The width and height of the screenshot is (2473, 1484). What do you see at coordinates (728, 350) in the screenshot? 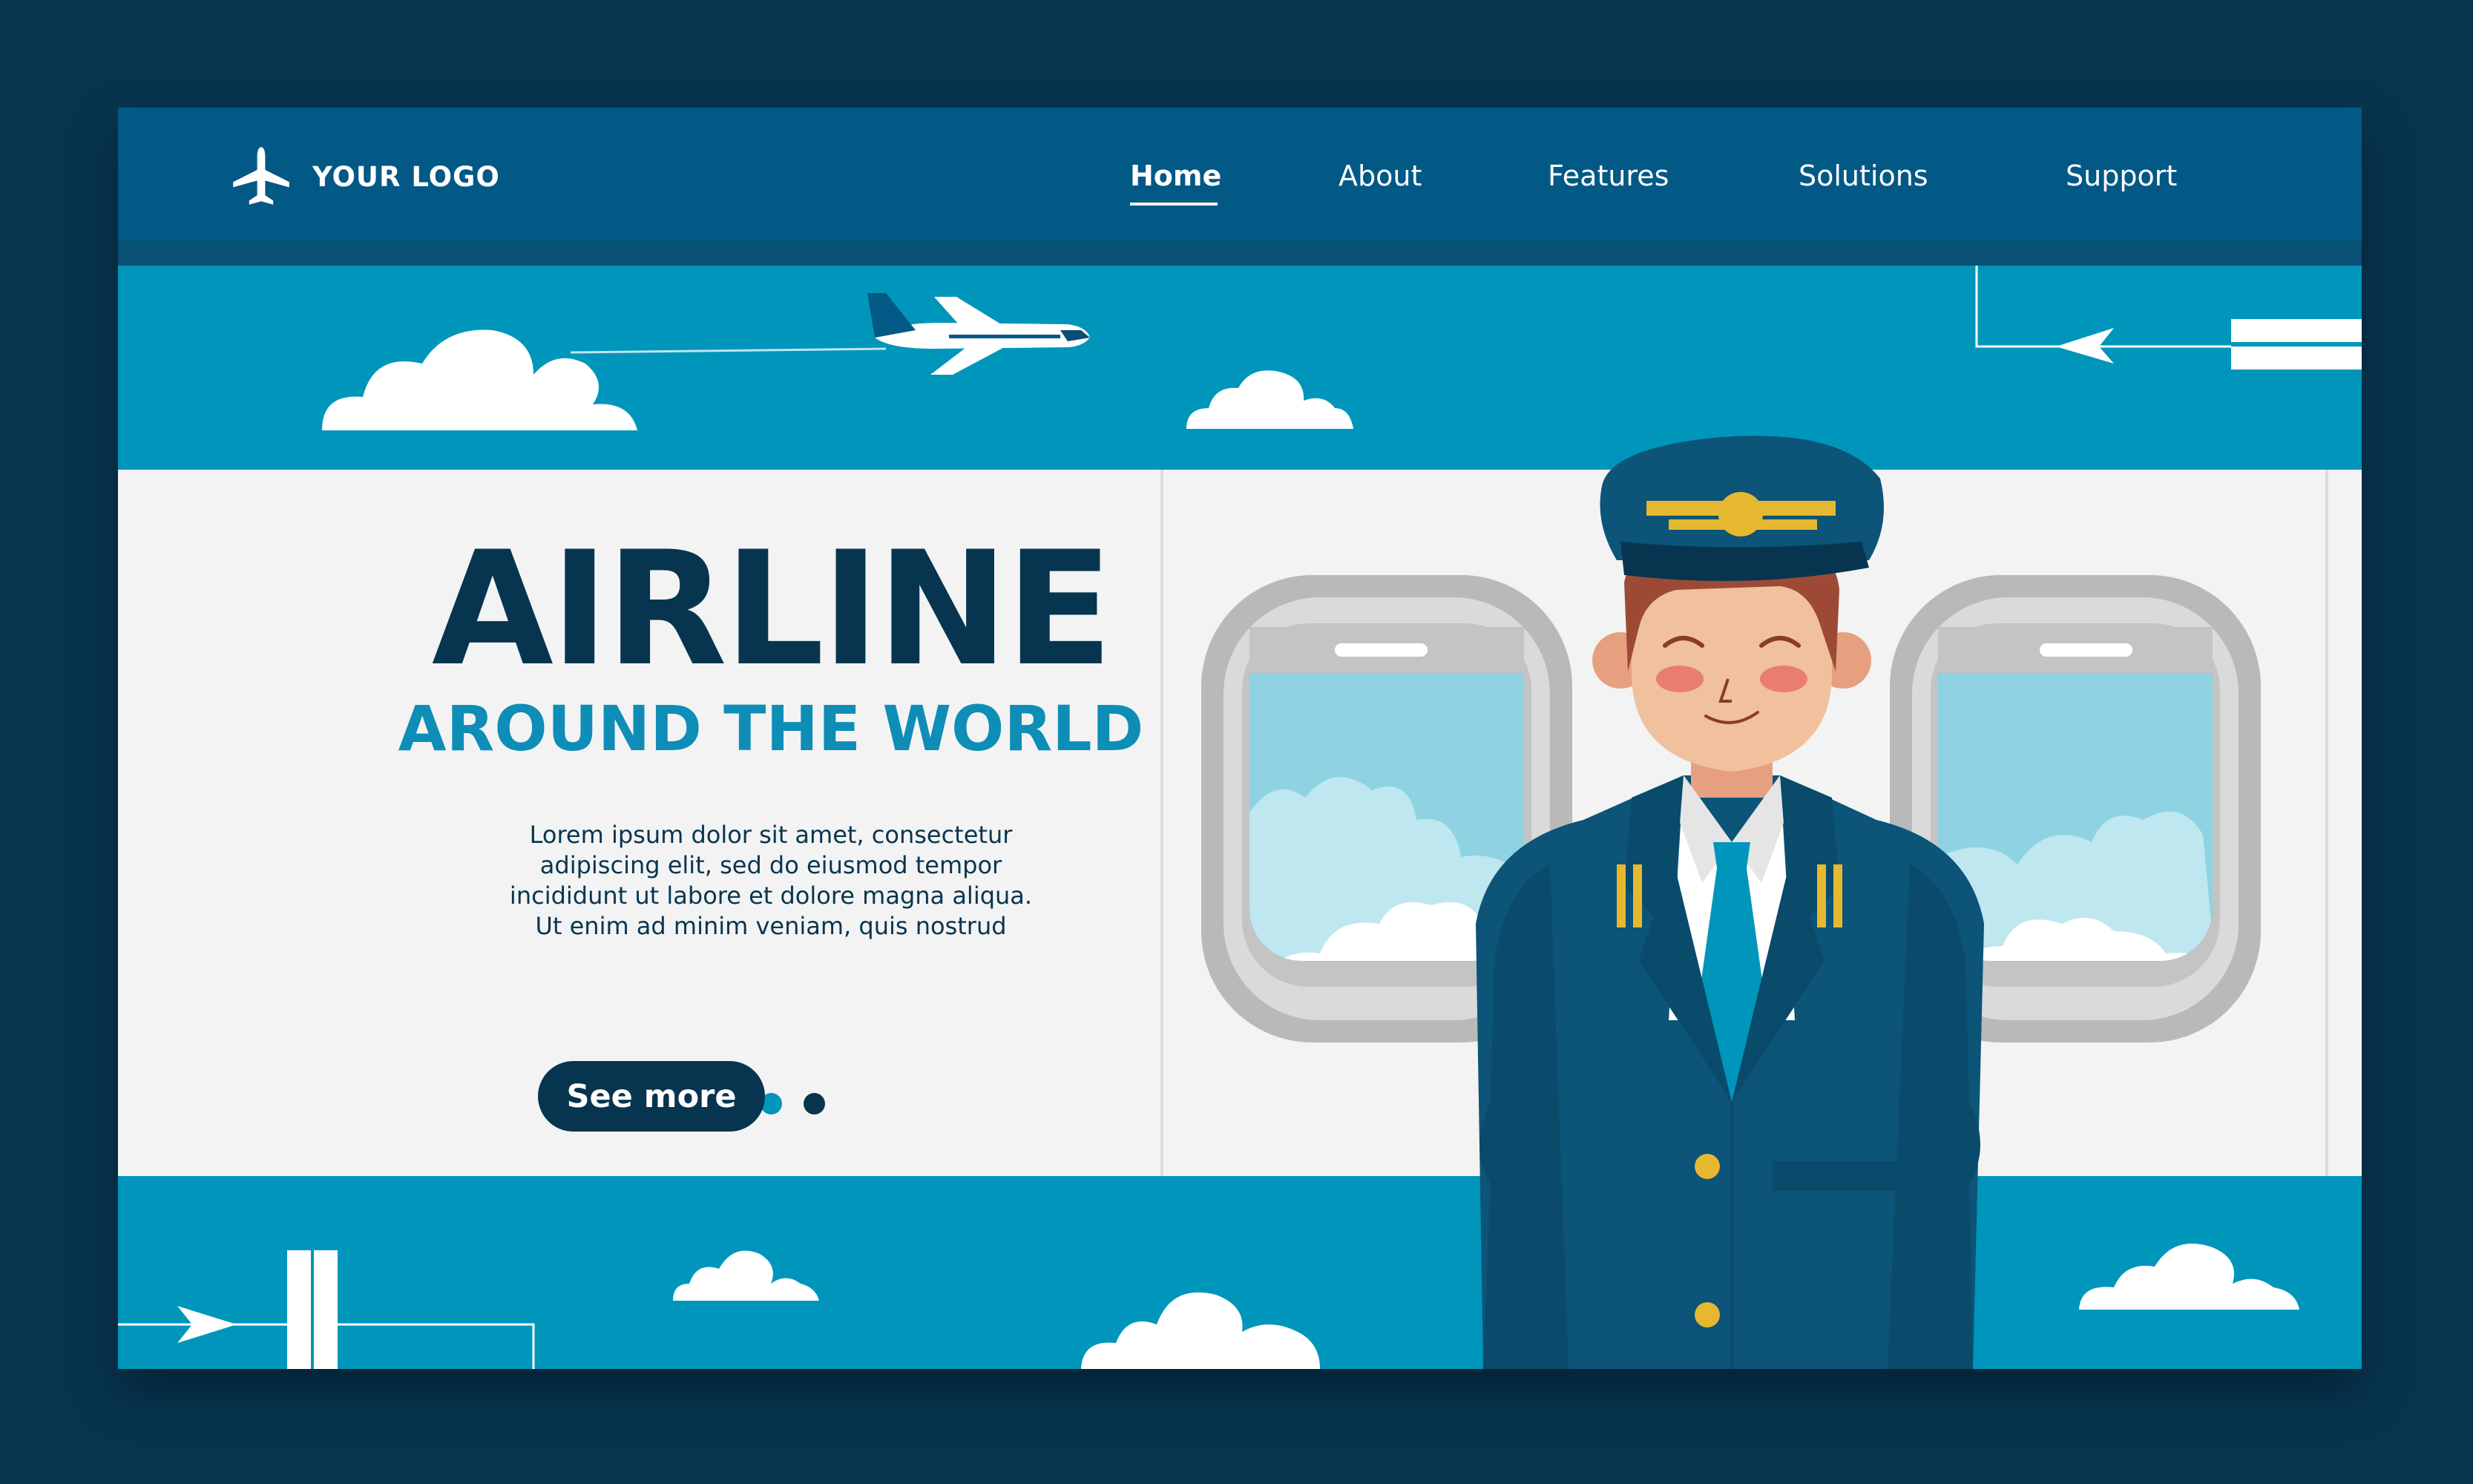
I see `contrail` at bounding box center [728, 350].